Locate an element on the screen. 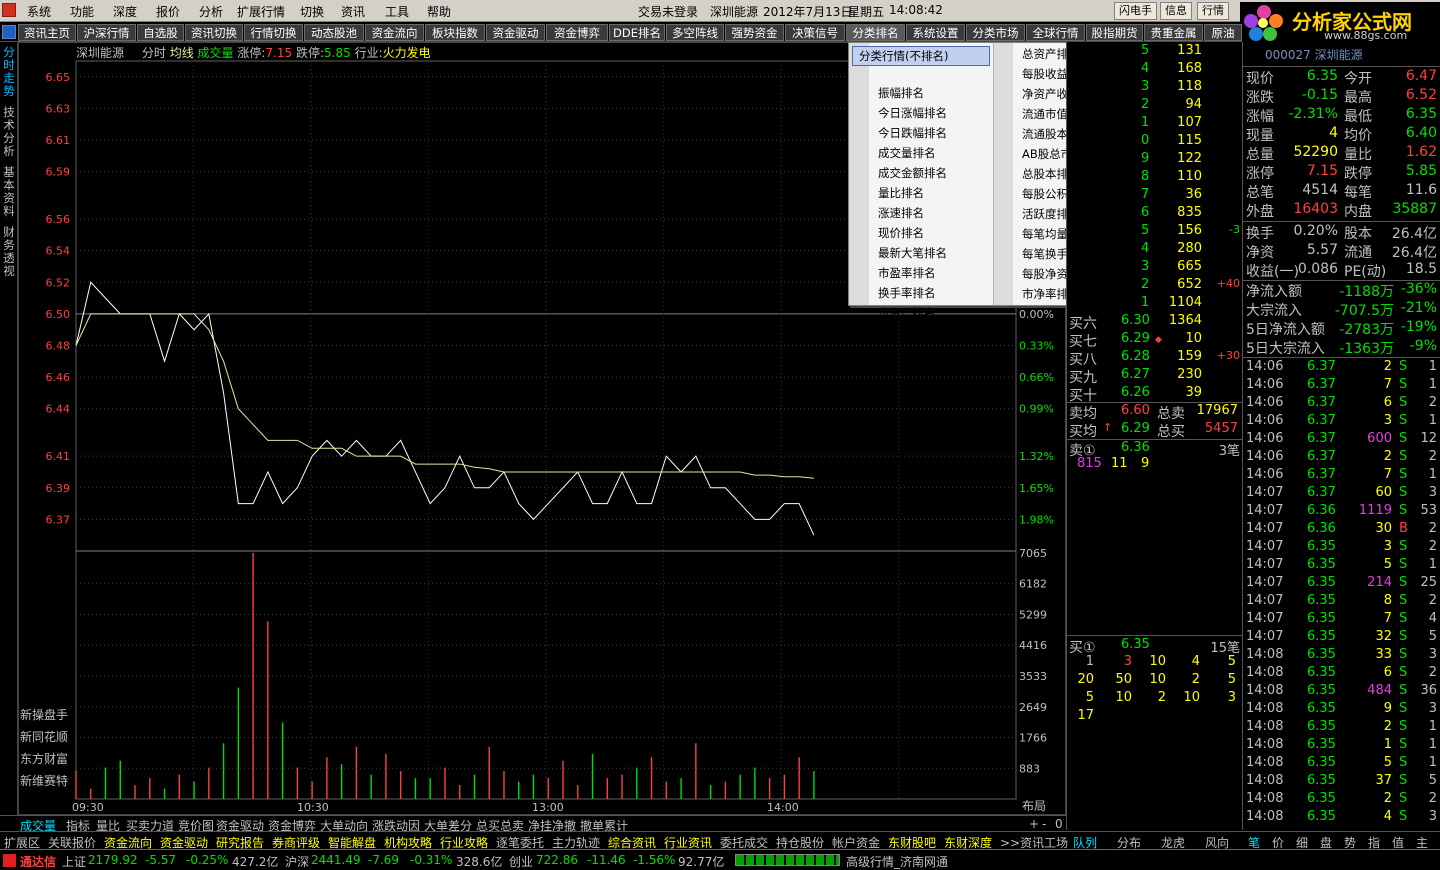 The image size is (1440, 870). quote-button: 行情 is located at coordinates (1213, 11).